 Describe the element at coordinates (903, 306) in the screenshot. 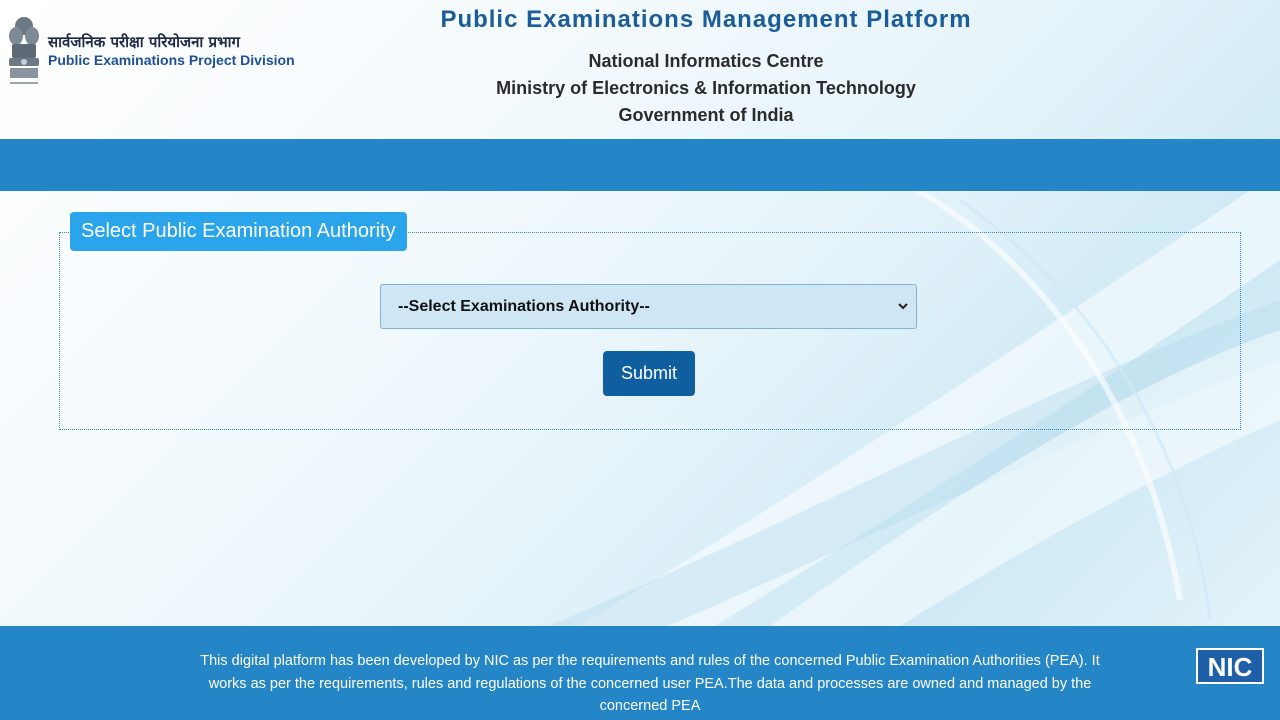

I see `chevron-down-icon` at that location.